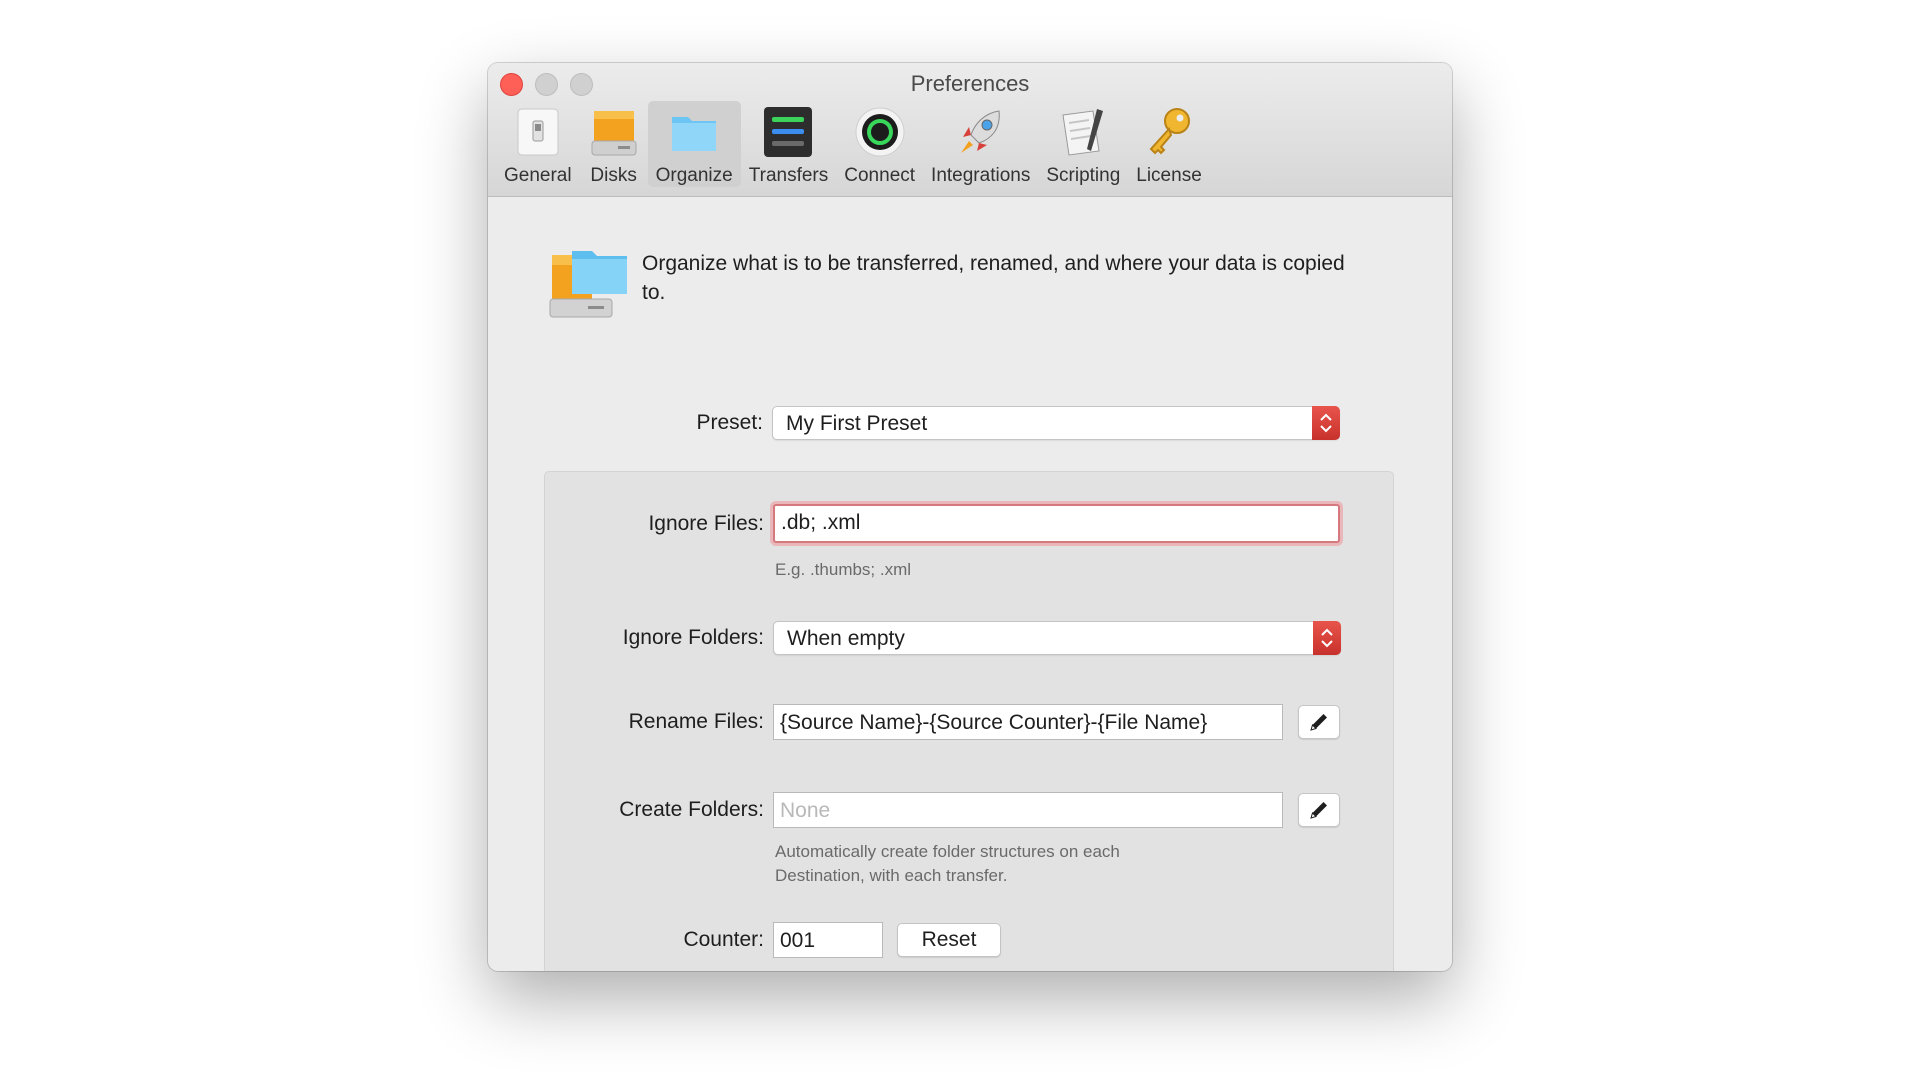  Describe the element at coordinates (538, 175) in the screenshot. I see `tab-label: General` at that location.